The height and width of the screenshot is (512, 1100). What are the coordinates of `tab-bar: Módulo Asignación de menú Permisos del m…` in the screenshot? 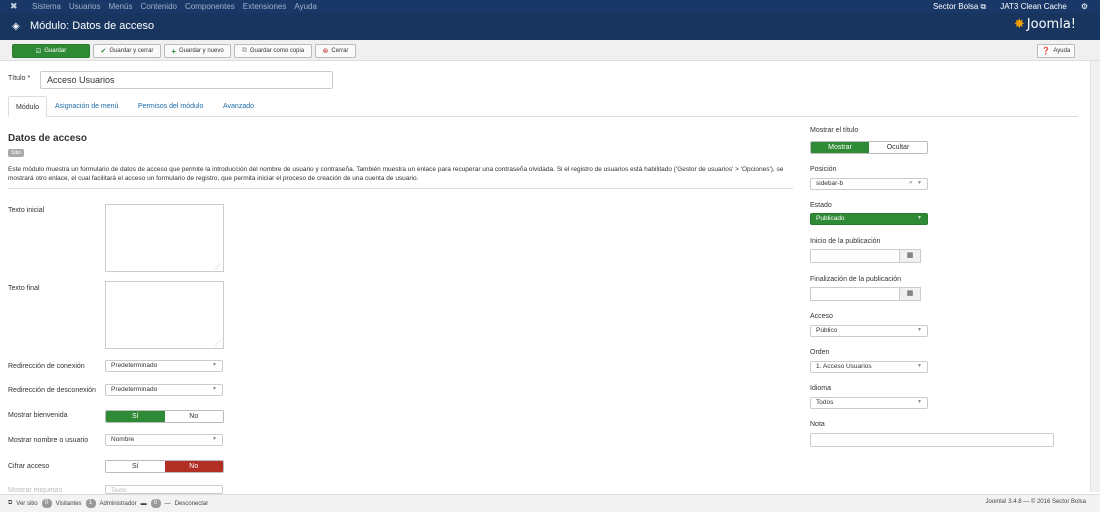 It's located at (543, 106).